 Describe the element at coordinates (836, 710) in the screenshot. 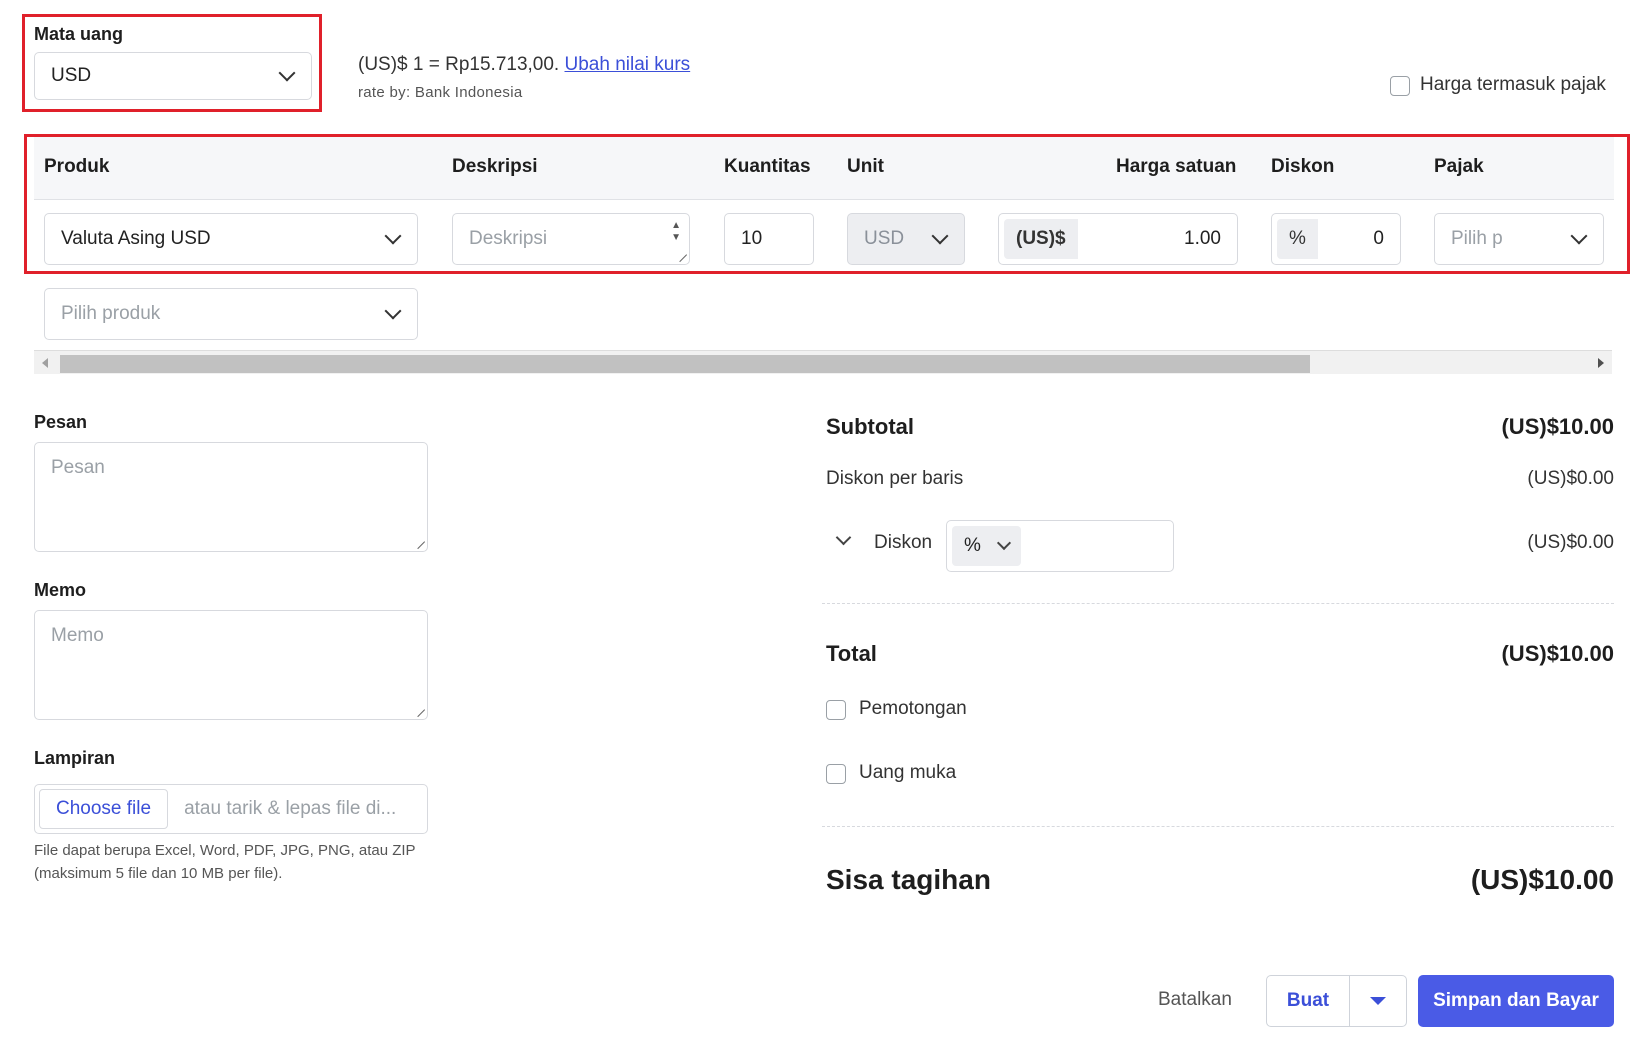

I see `deduction-checkbox` at that location.